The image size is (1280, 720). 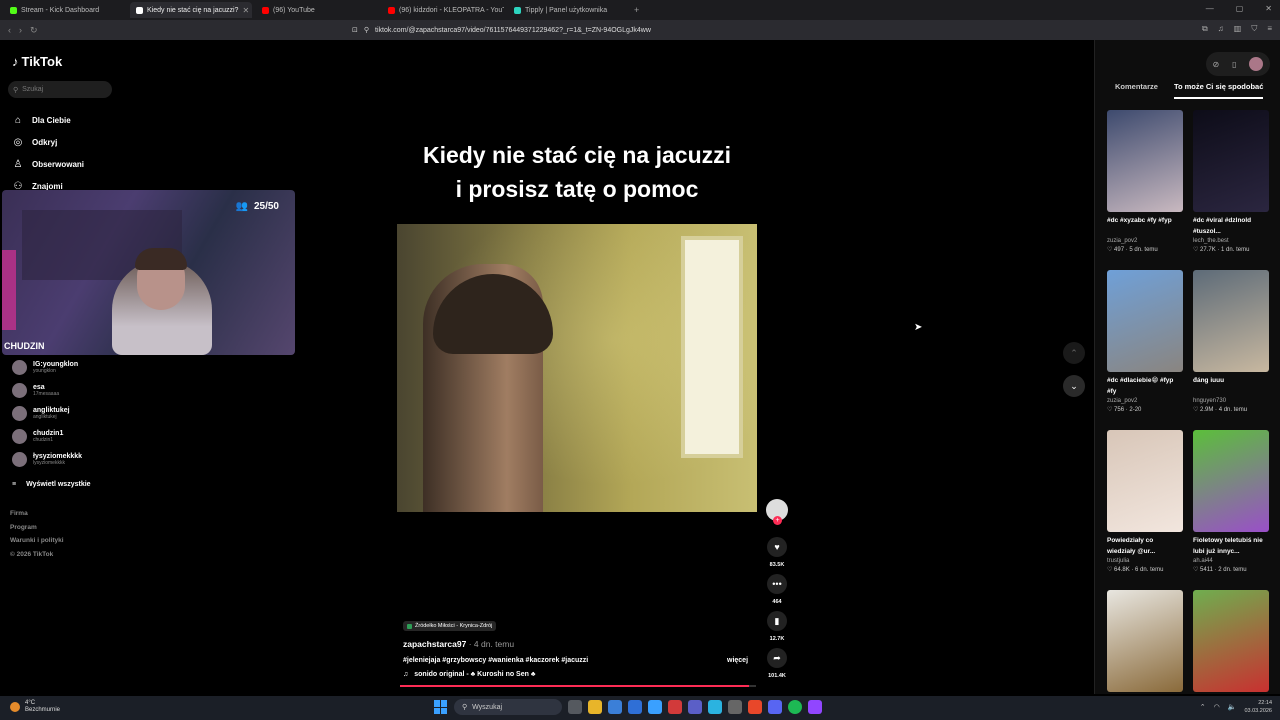 I want to click on show-all-button: ≡ Wyświetl wszystkie, so click(x=51, y=484).